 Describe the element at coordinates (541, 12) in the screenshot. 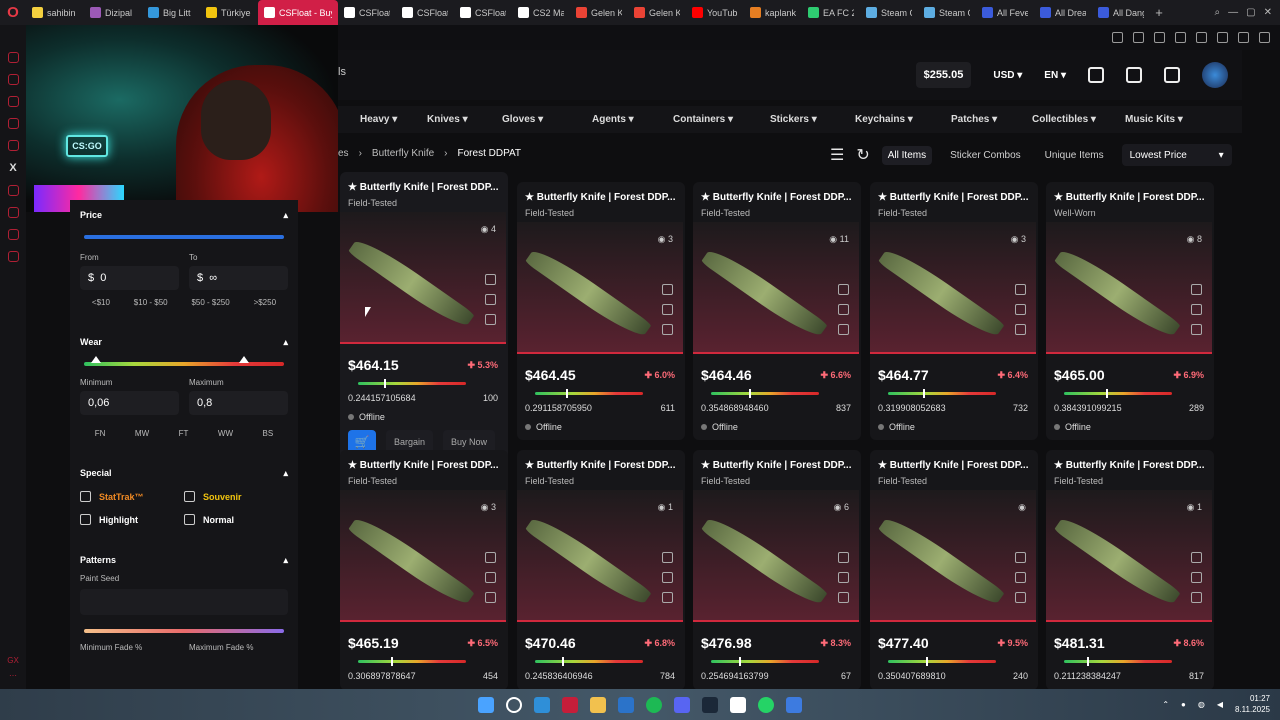

I see `browser-tab: CS2 Ma` at that location.